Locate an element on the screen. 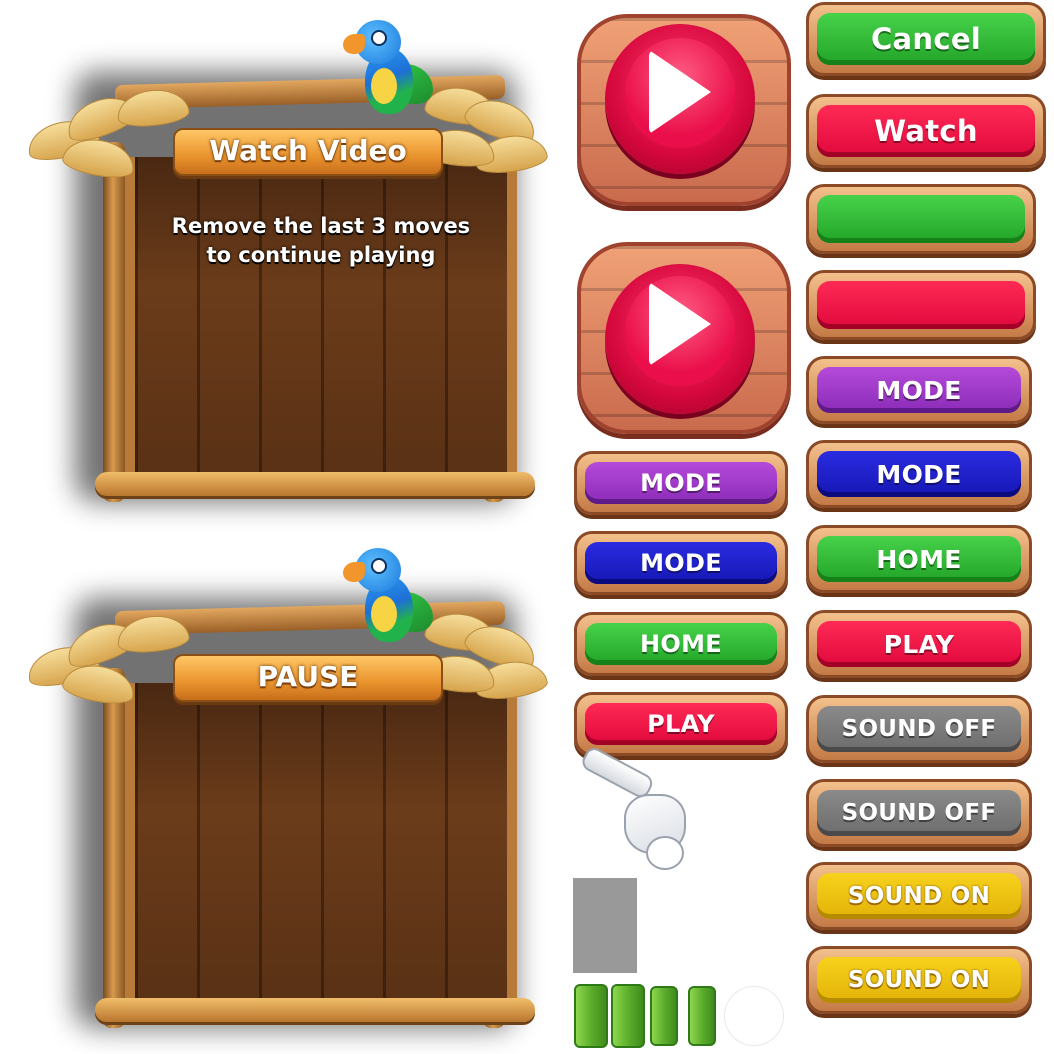 The image size is (1054, 1054). sound-on-button: SOUND ON is located at coordinates (919, 896).